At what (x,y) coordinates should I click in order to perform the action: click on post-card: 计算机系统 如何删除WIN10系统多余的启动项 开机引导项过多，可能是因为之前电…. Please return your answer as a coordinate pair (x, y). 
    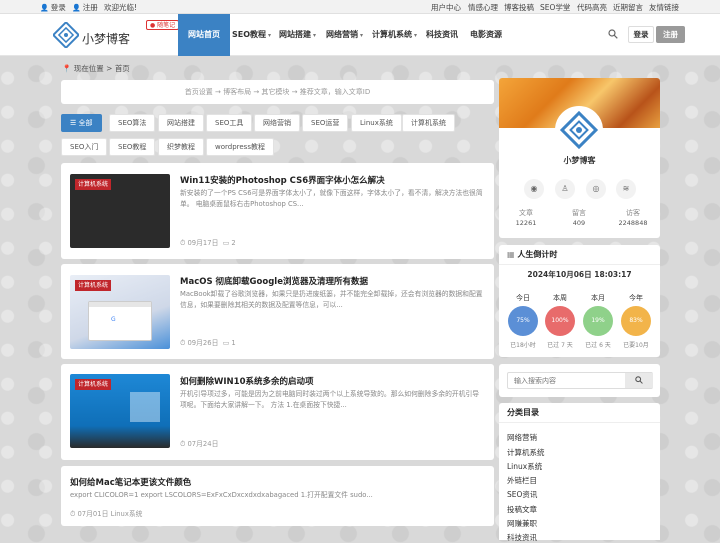
    Looking at the image, I should click on (277, 412).